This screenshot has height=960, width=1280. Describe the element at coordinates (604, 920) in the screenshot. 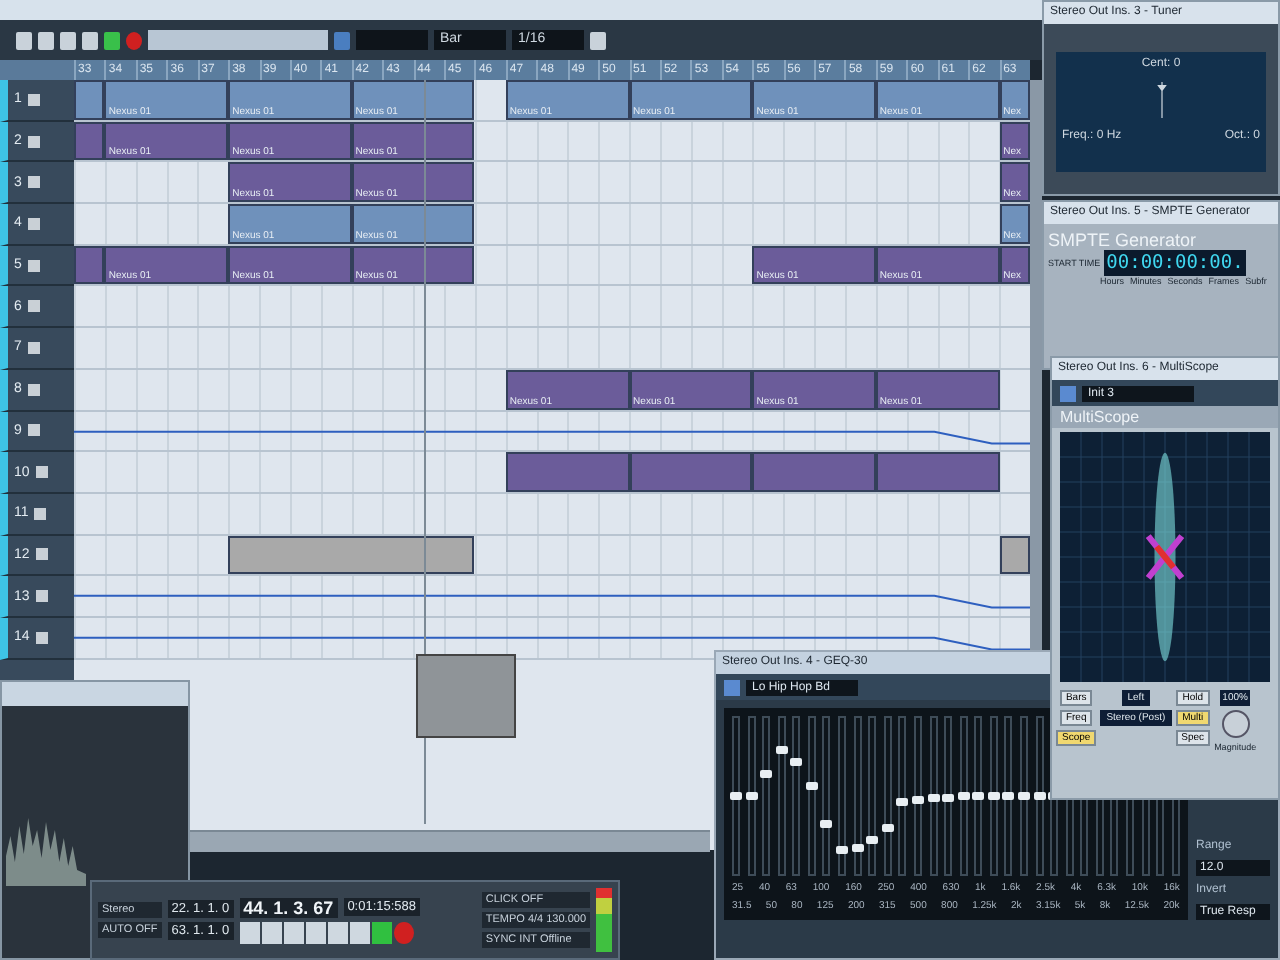

I see `level-meter` at that location.